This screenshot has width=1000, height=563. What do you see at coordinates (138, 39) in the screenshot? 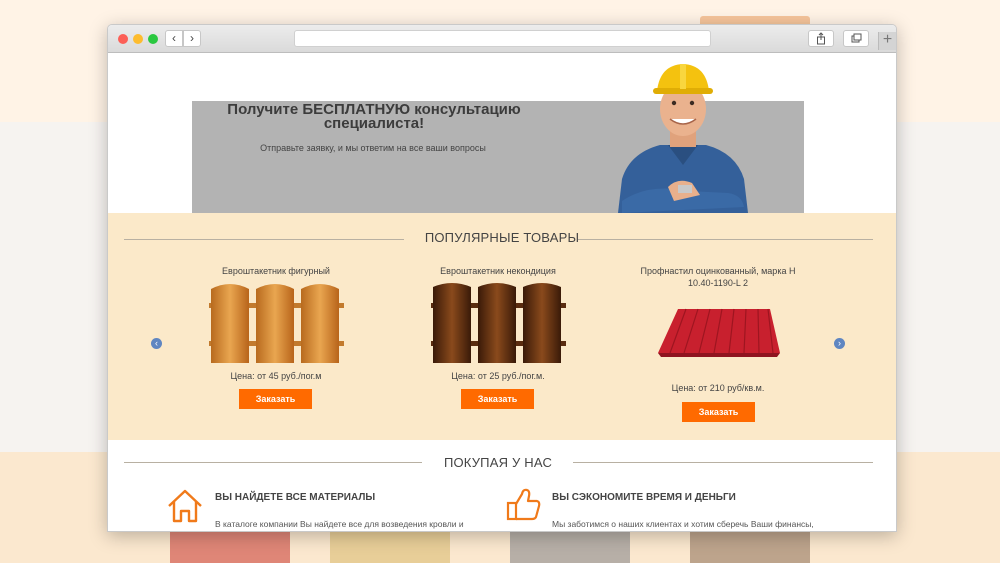
I see `minimize-window-button` at bounding box center [138, 39].